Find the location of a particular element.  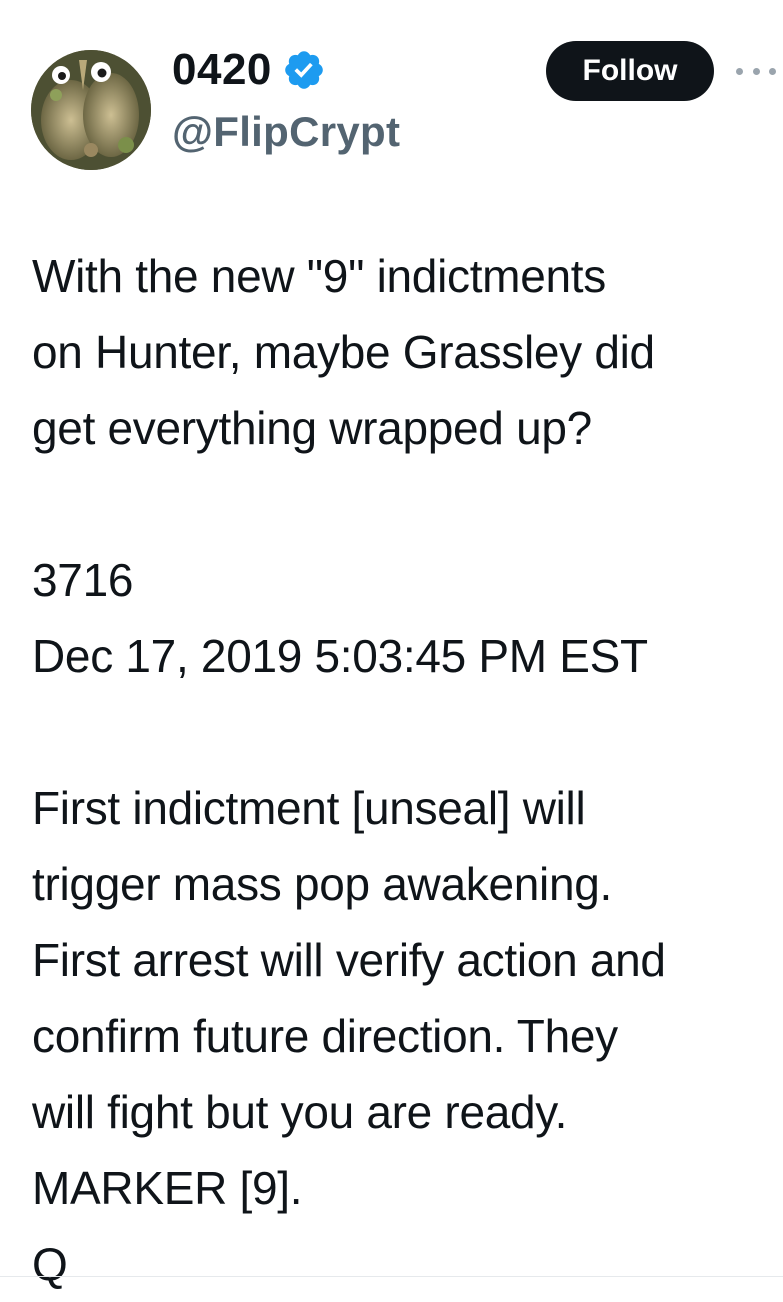

tweet-line: With the new "9" indictments is located at coordinates (319, 276).